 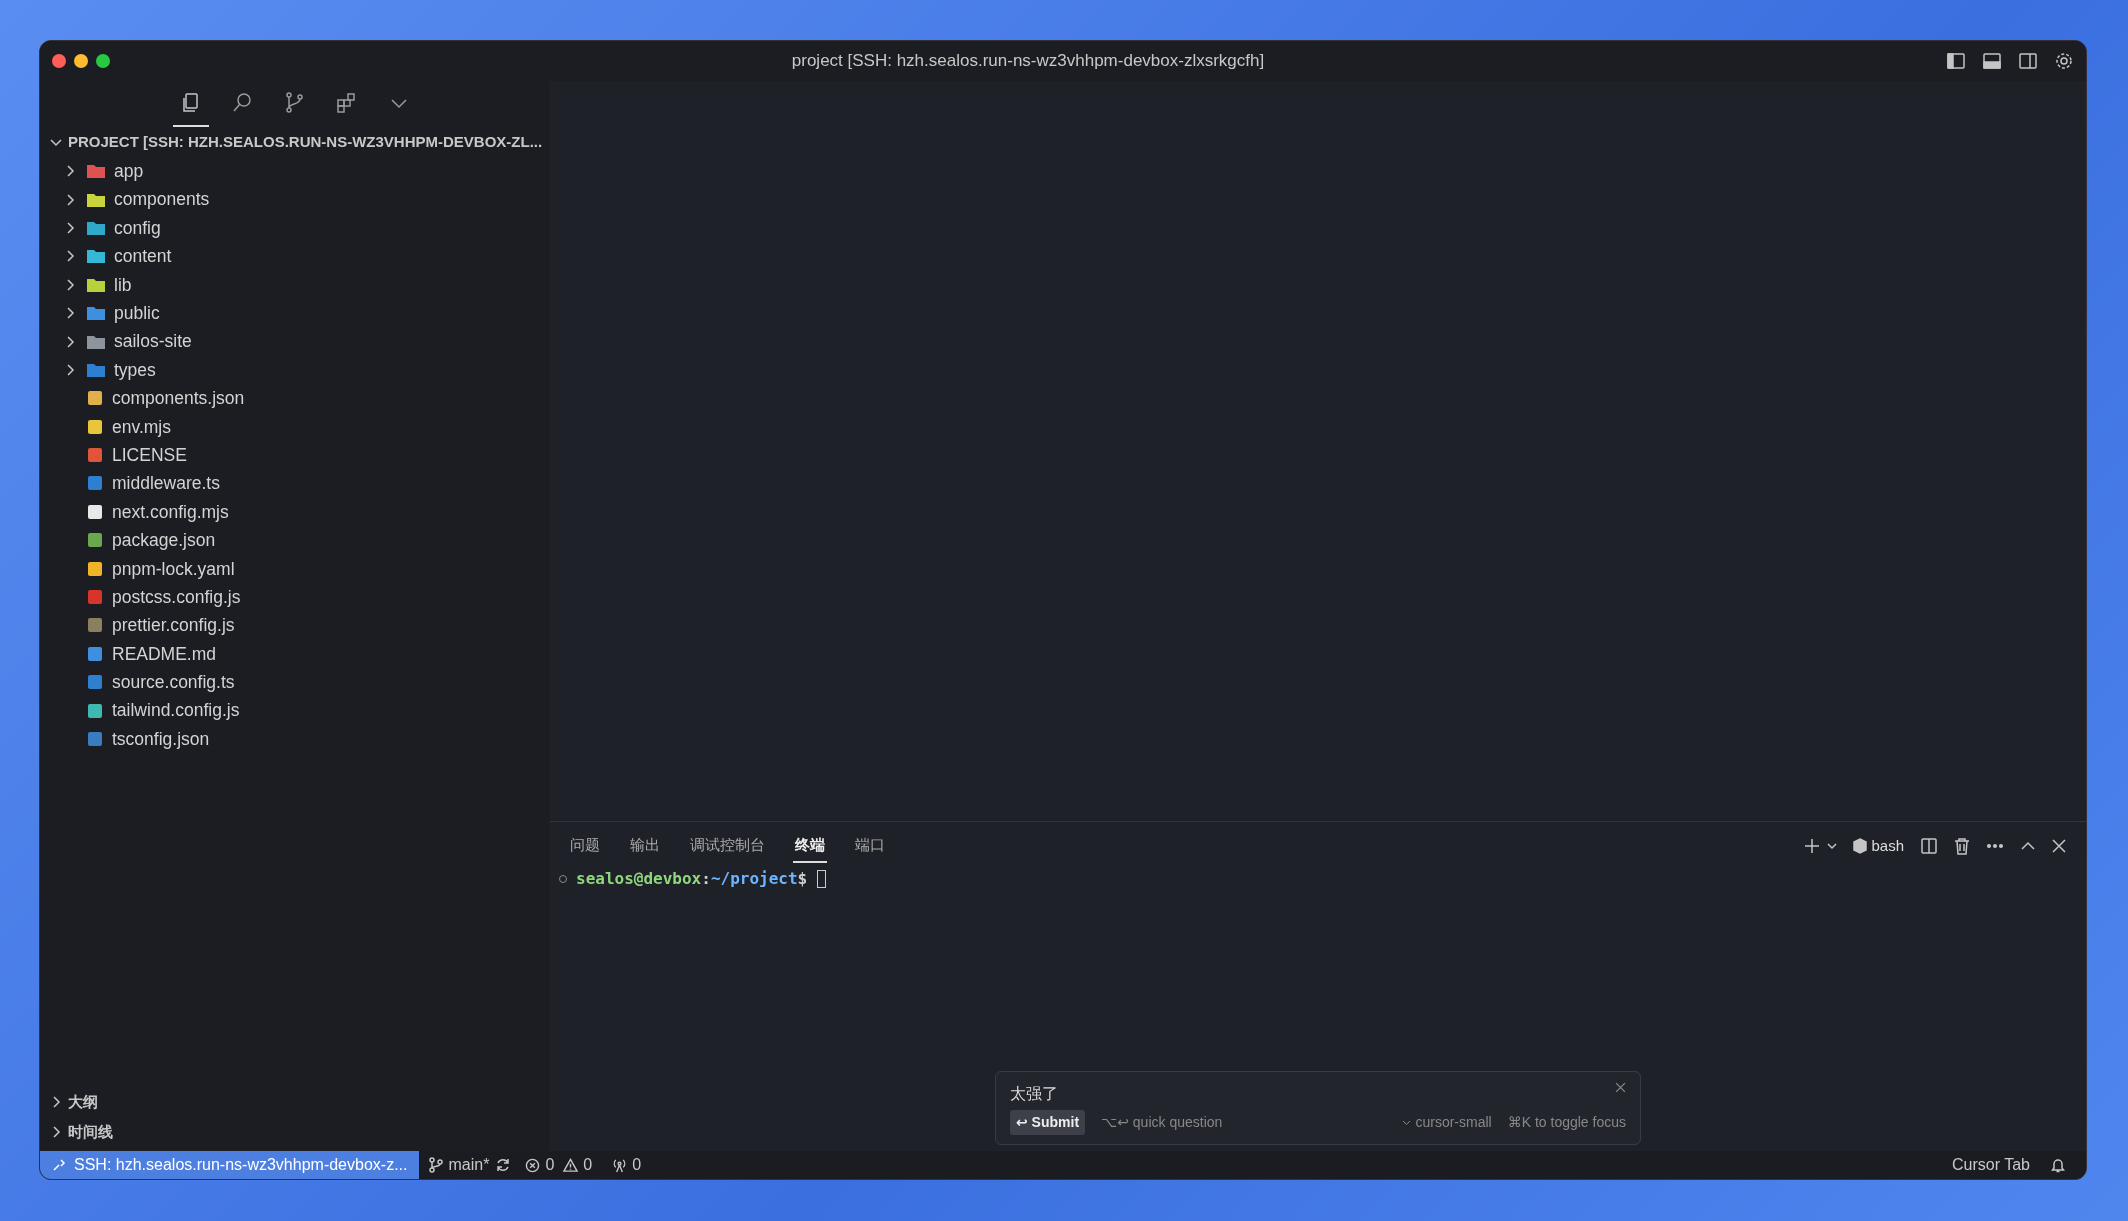 What do you see at coordinates (295, 341) in the screenshot?
I see `tree-item: sailos-site` at bounding box center [295, 341].